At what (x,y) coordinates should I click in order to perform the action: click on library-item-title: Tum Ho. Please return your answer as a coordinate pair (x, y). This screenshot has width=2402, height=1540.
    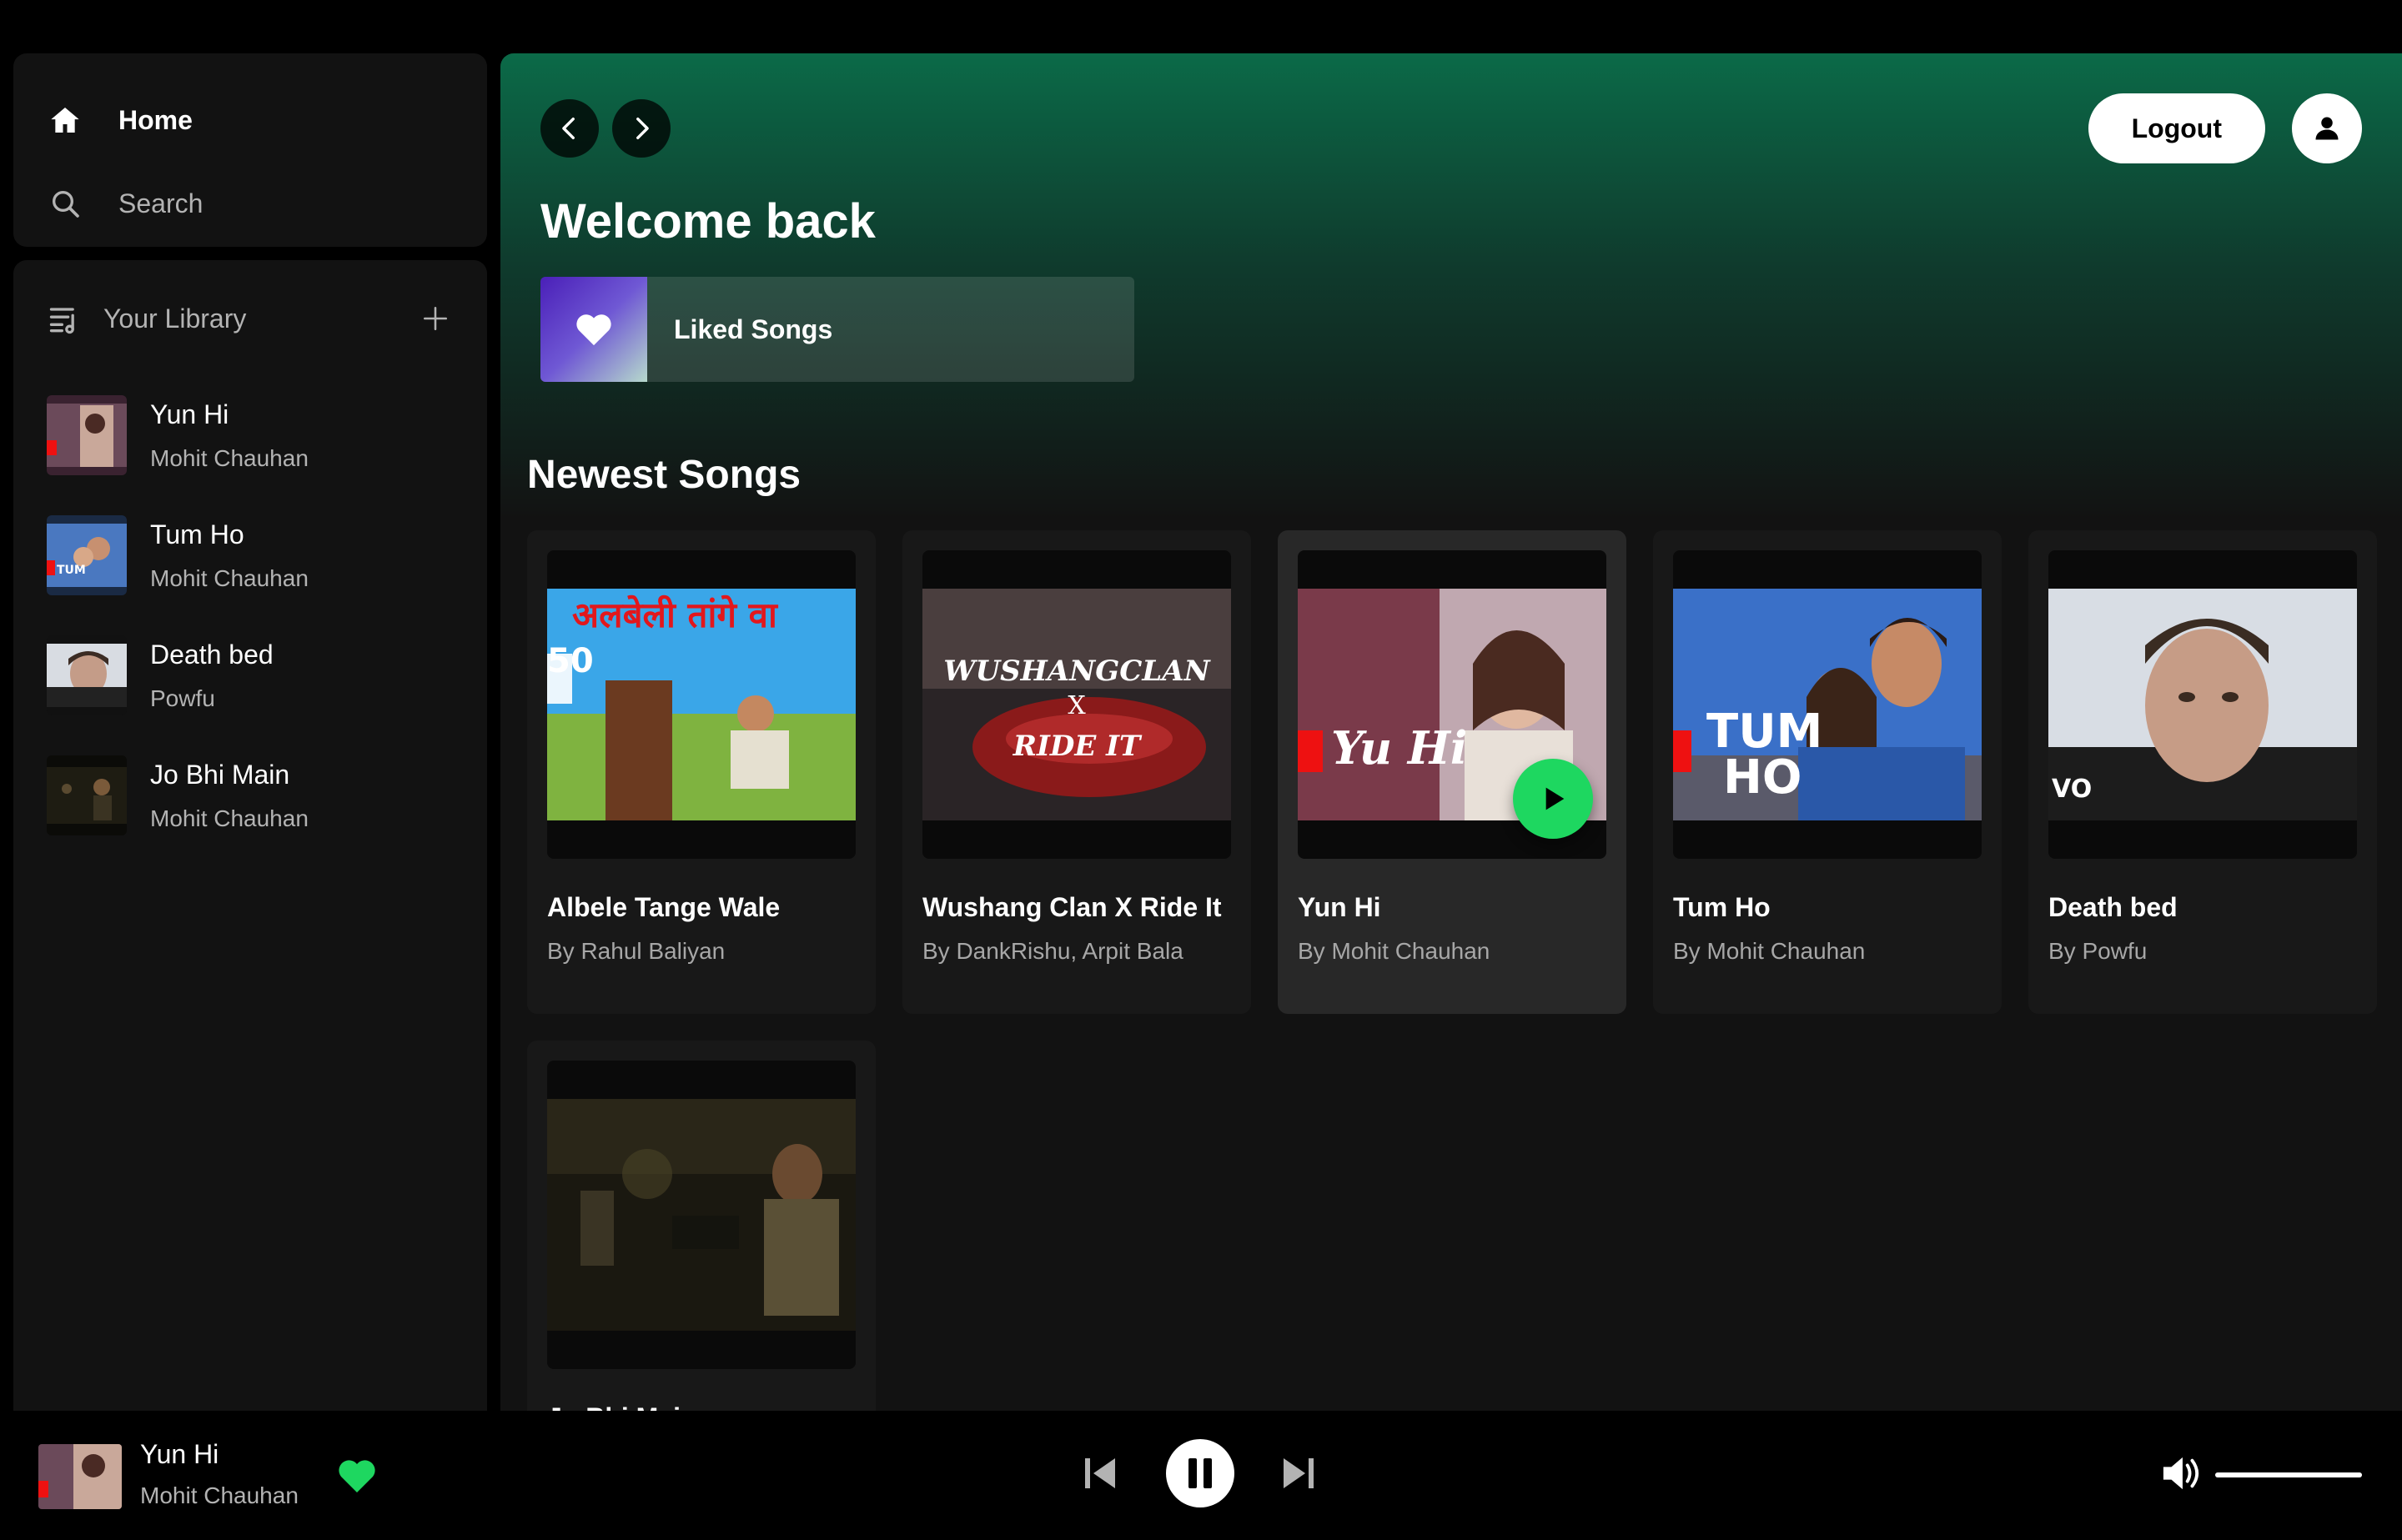
    Looking at the image, I should click on (197, 534).